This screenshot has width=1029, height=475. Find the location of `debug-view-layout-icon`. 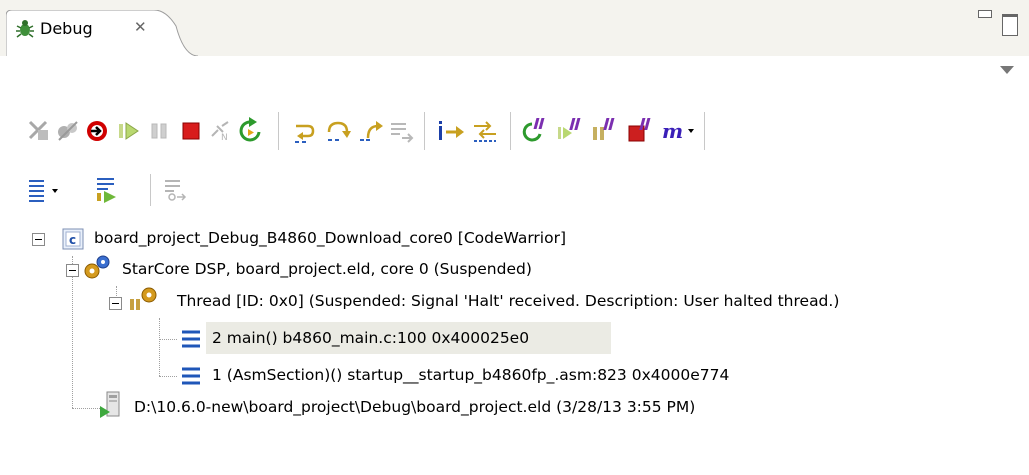

debug-view-layout-icon is located at coordinates (46, 189).